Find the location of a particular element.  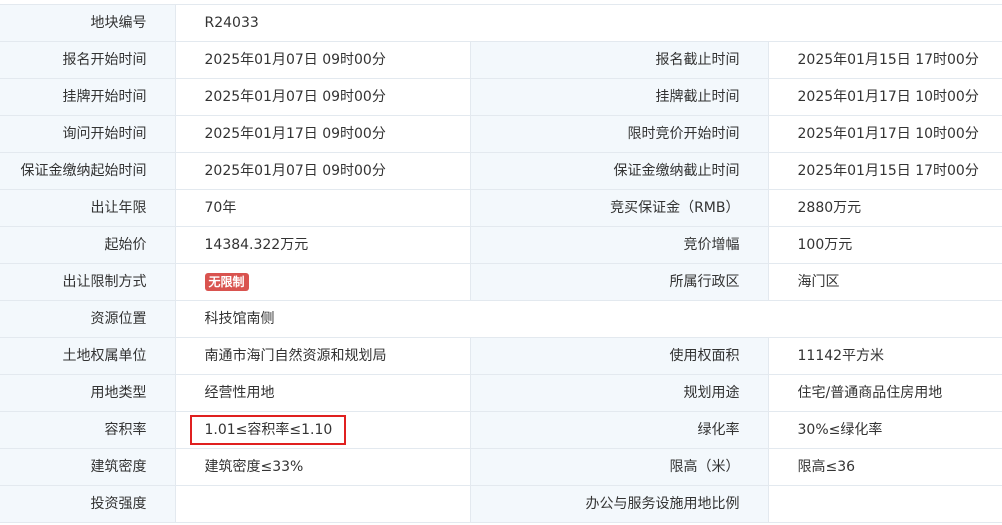

label-deposit-start: 保证金缴纳起始时间 is located at coordinates (87, 171).